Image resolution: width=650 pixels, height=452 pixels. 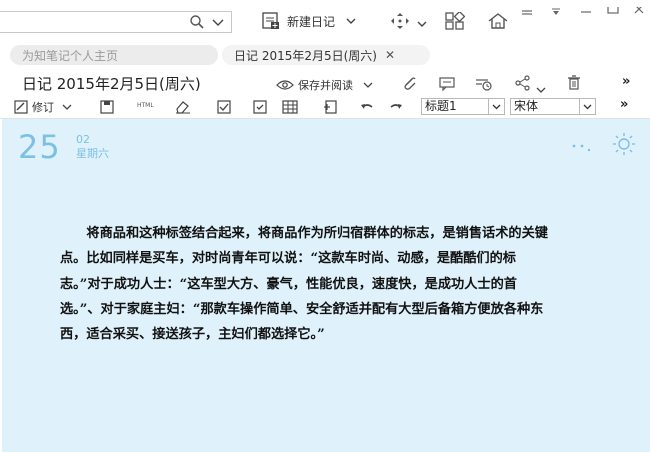 What do you see at coordinates (396, 108) in the screenshot?
I see `redo-icon` at bounding box center [396, 108].